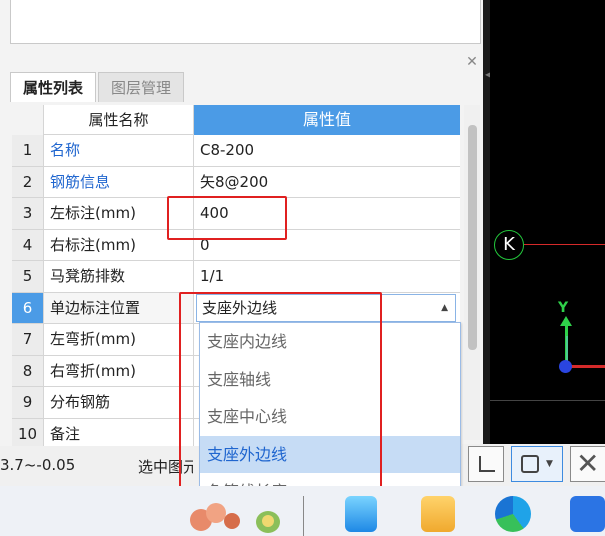 This screenshot has width=605, height=536. What do you see at coordinates (327, 245) in the screenshot?
I see `property-value: 0` at bounding box center [327, 245].